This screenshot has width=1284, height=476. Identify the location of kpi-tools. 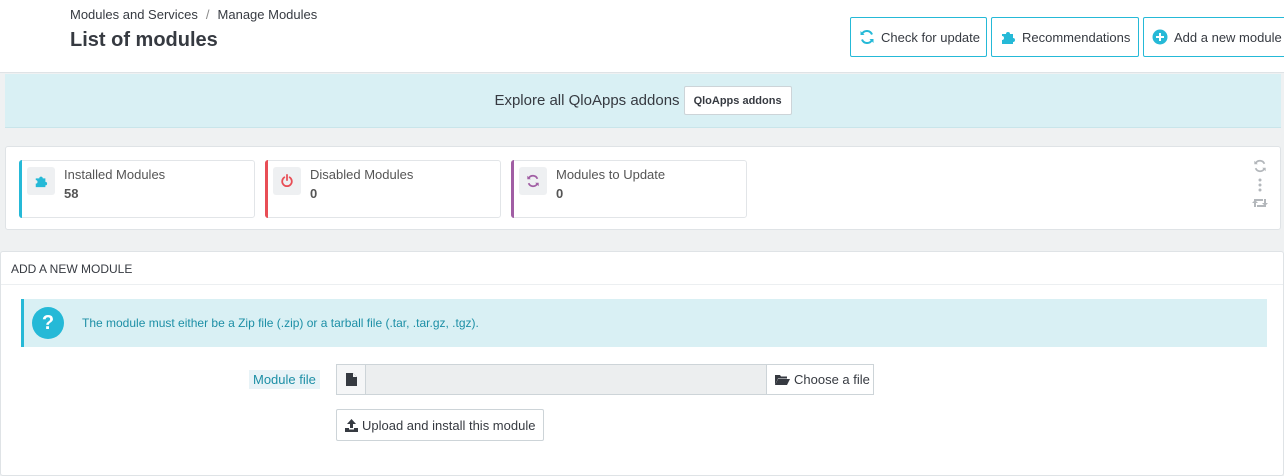
(1260, 186).